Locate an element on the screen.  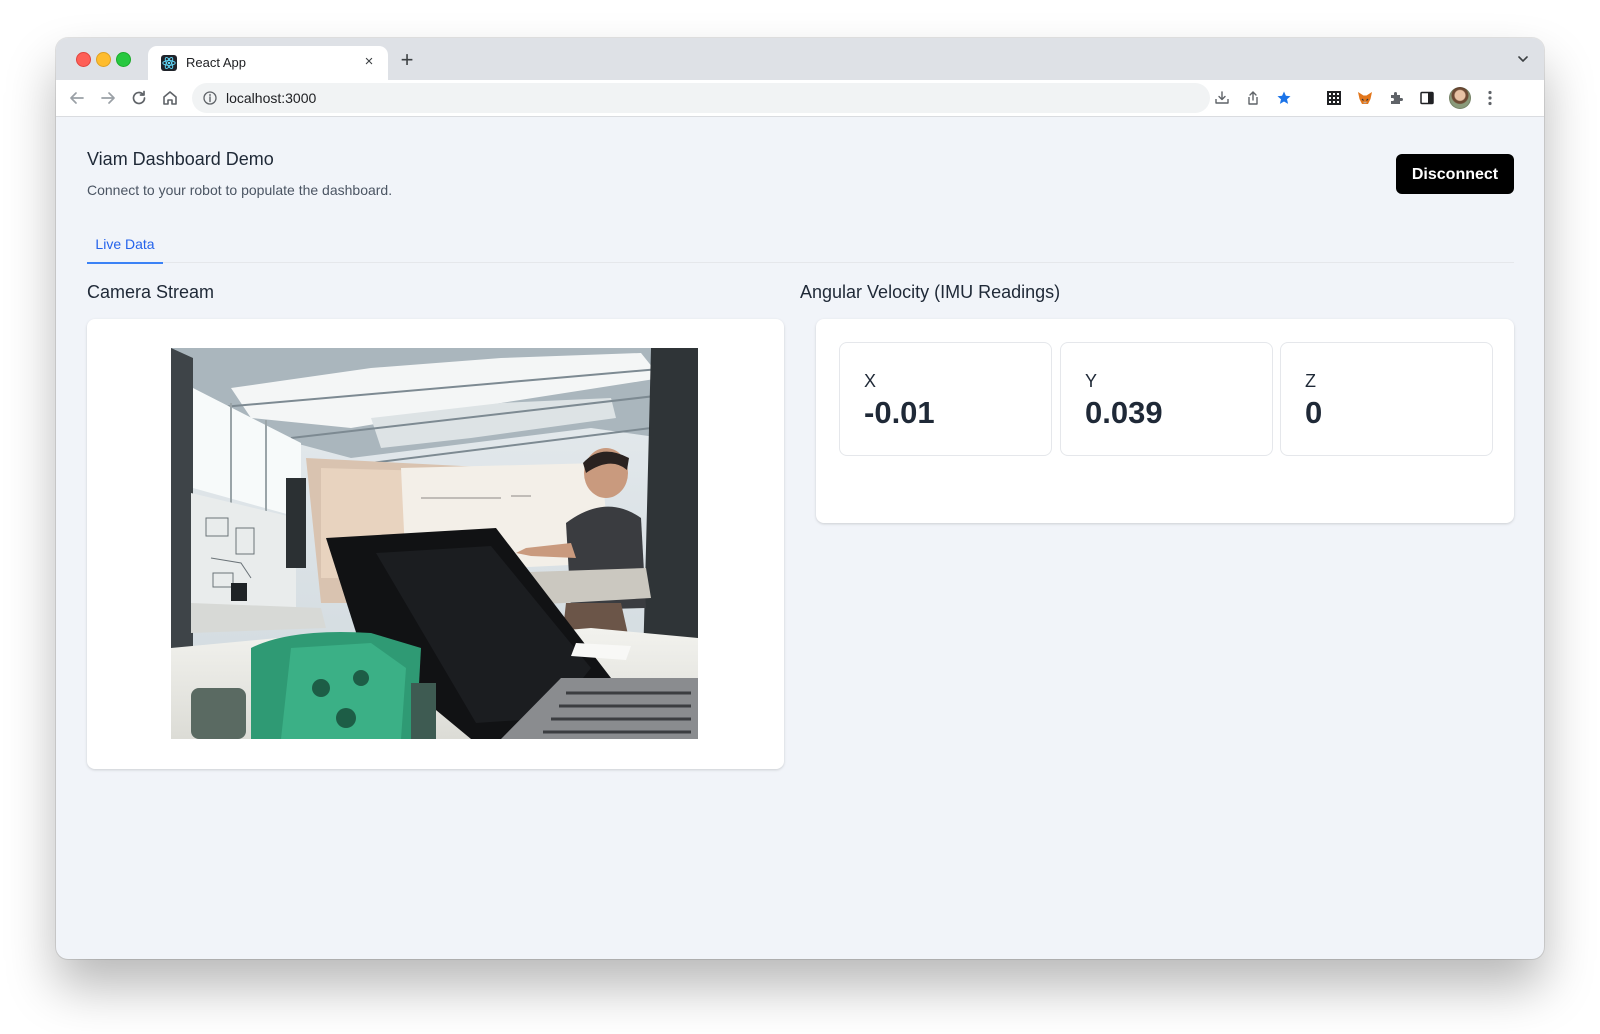
bookmark-star-icon is located at coordinates (1284, 98).